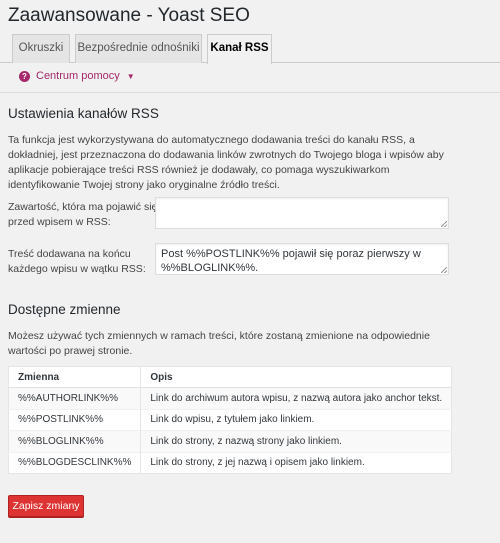 Image resolution: width=500 pixels, height=543 pixels. I want to click on caret-down-icon: ▼, so click(130, 76).